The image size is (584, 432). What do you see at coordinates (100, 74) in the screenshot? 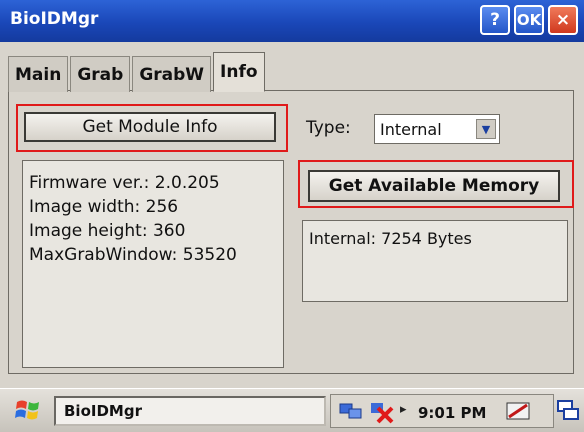
I see `tab-grab: Grab` at bounding box center [100, 74].